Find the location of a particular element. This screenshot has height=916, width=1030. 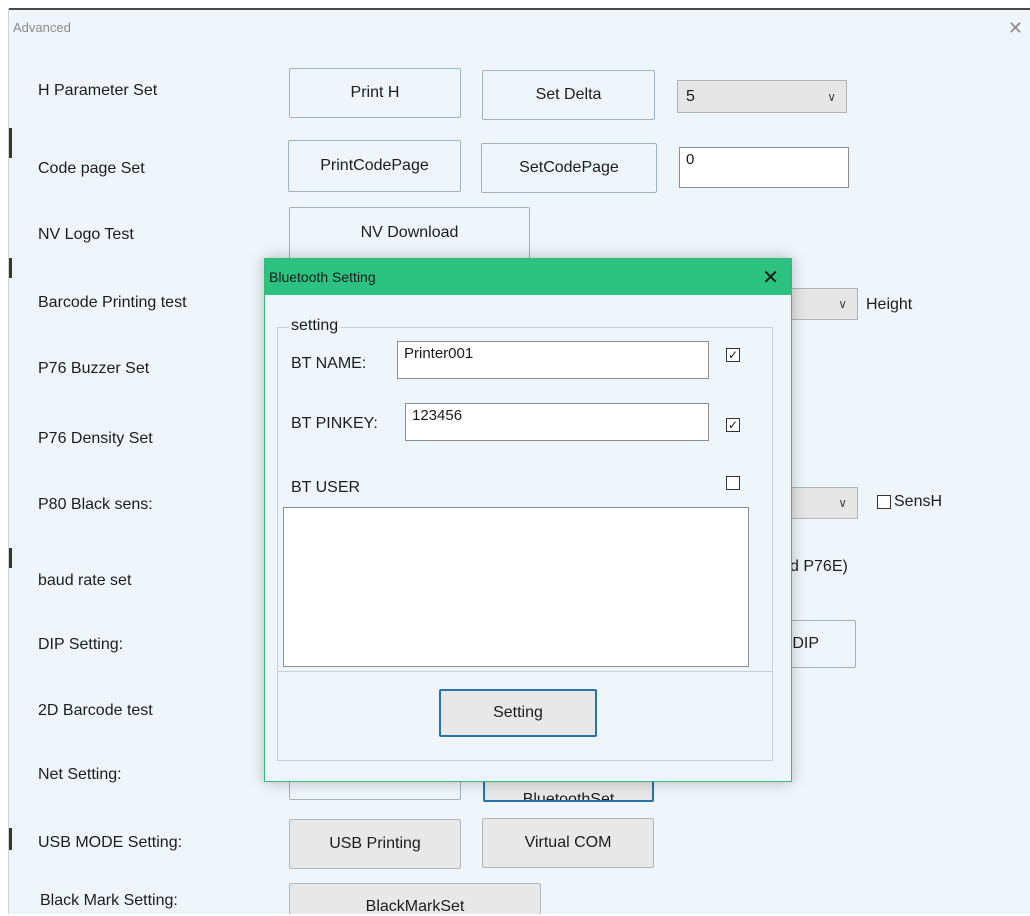

label-p76-buzzer-set: P76 Buzzer Set is located at coordinates (94, 368).